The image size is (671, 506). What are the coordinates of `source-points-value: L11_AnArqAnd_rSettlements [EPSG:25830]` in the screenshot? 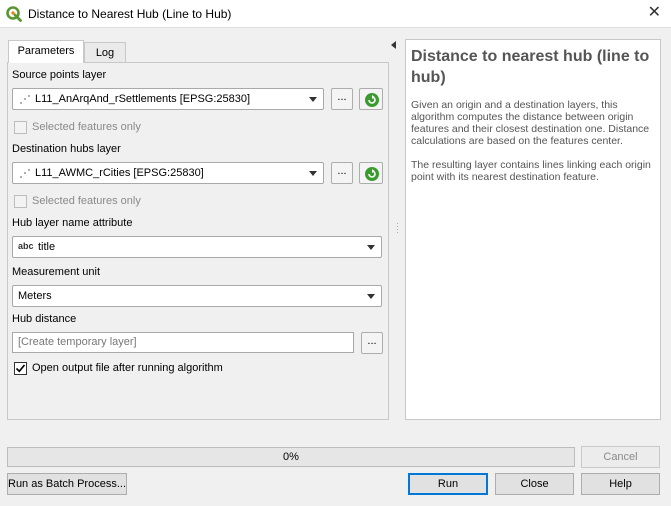 It's located at (143, 99).